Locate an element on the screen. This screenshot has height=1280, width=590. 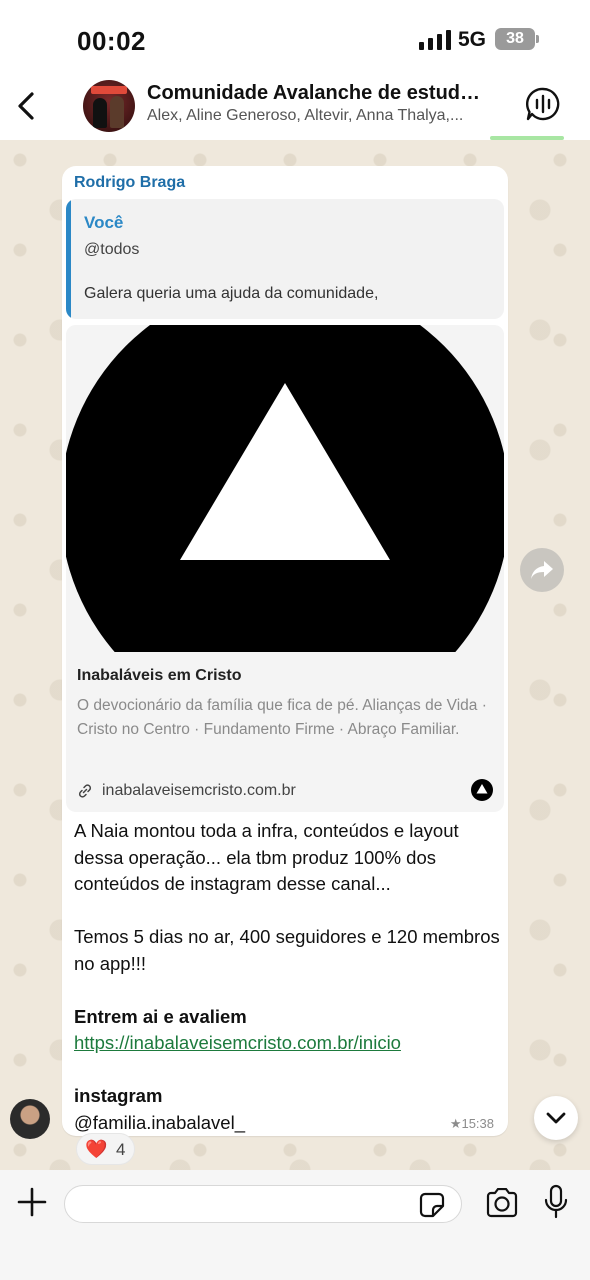
scroll-down-button is located at coordinates (556, 1118).